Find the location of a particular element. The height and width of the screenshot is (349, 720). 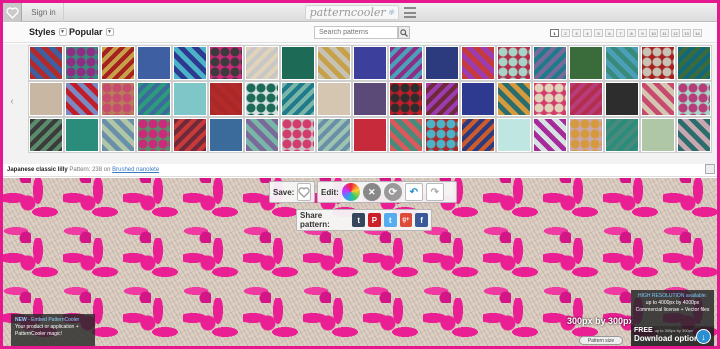

pattern-size-button: Pattern size is located at coordinates (601, 340).